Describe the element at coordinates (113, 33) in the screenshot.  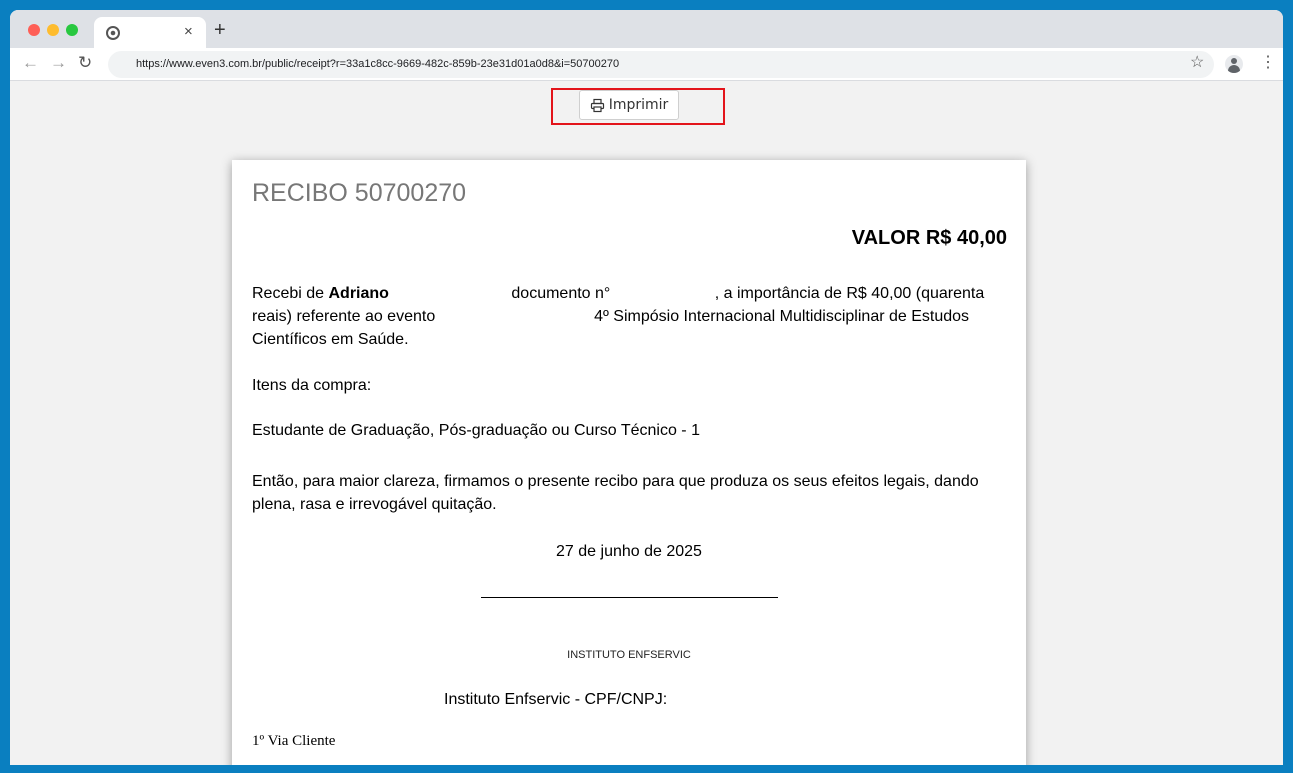
I see `chrome-icon` at that location.